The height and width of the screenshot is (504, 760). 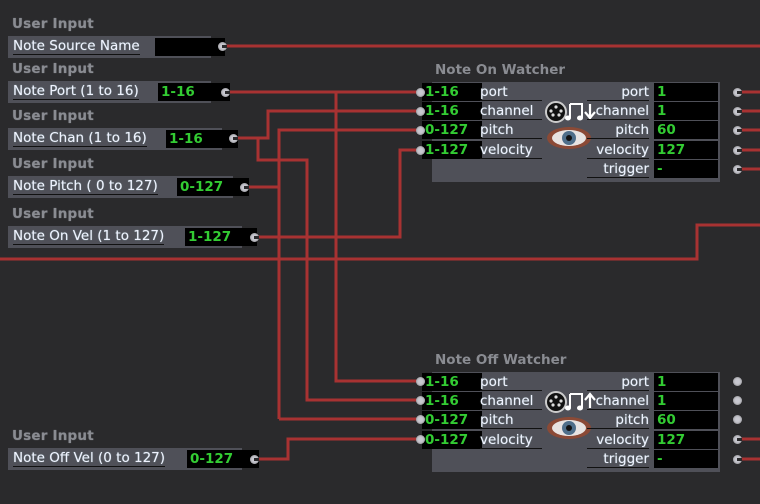 I want to click on user-input-note-off-vel: Note Off Vel (0 to 127) 0-127, so click(x=133, y=459).